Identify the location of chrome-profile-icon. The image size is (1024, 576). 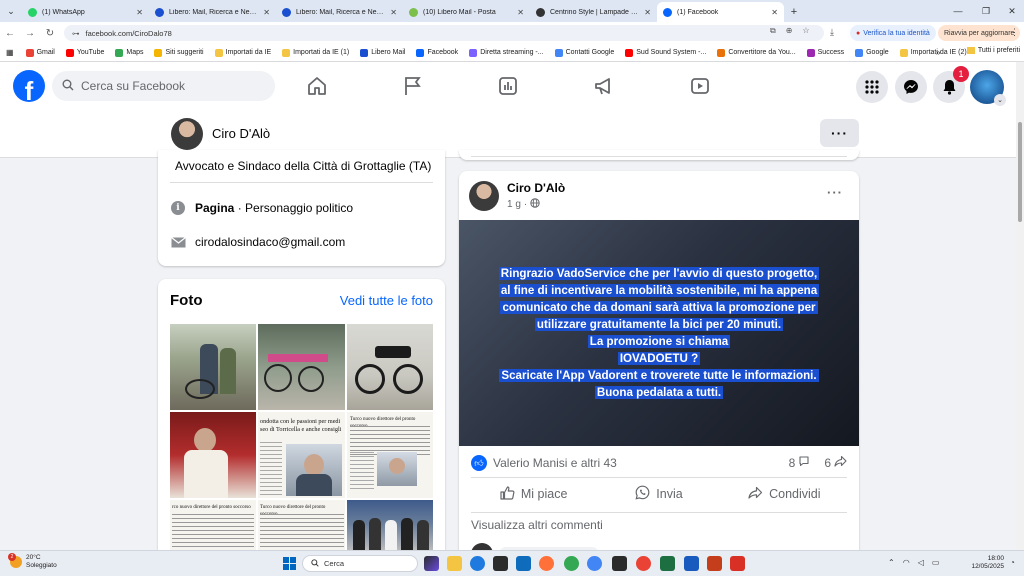
(594, 563).